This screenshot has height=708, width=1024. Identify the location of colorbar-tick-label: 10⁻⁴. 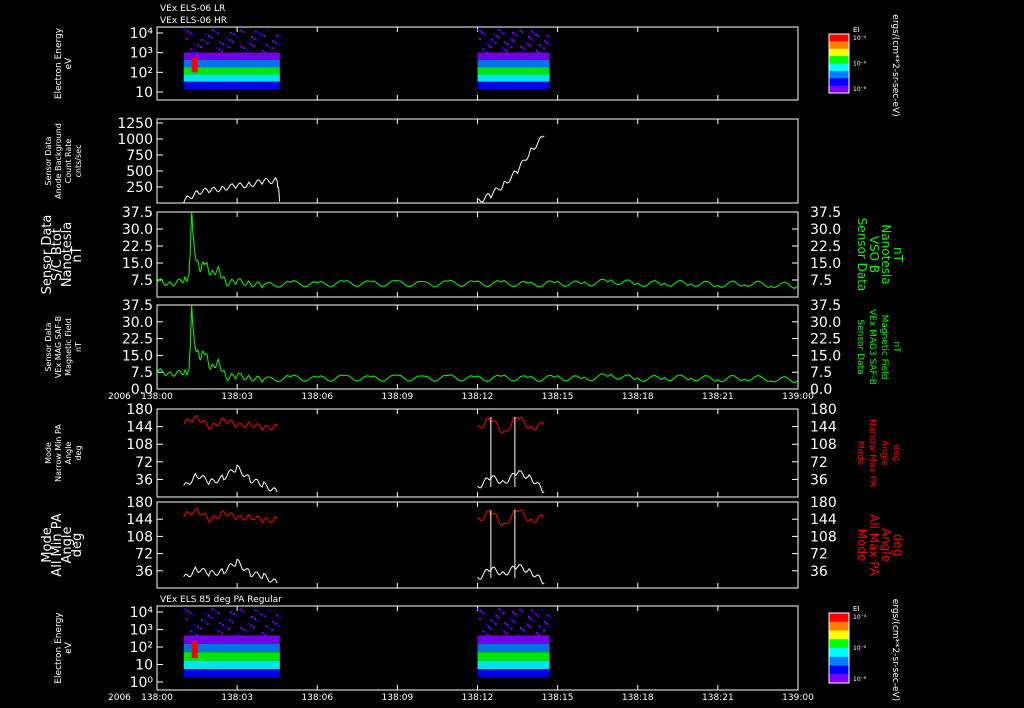
(860, 38).